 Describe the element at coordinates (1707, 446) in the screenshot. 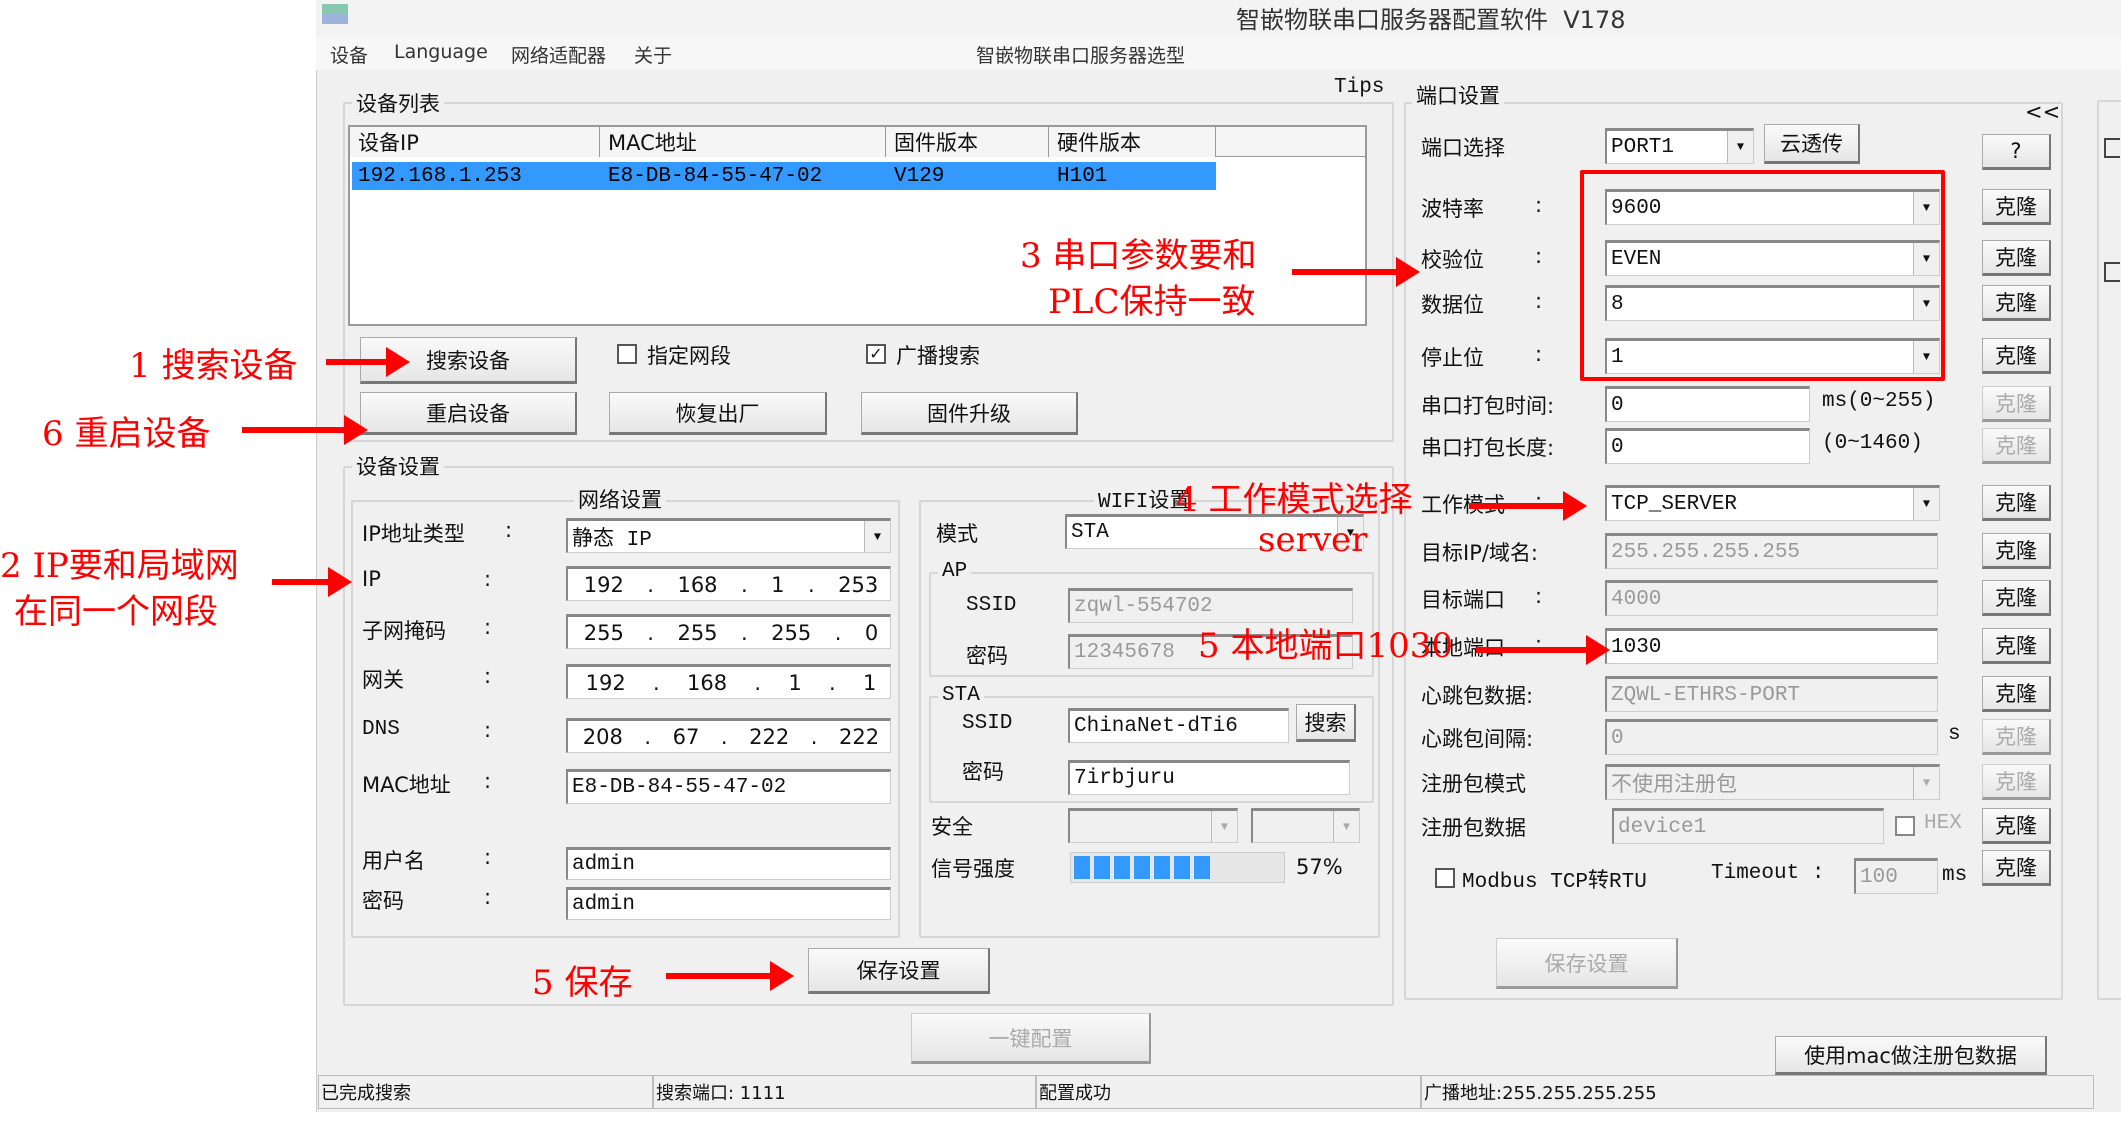

I see `port-row-5-field: 0` at that location.